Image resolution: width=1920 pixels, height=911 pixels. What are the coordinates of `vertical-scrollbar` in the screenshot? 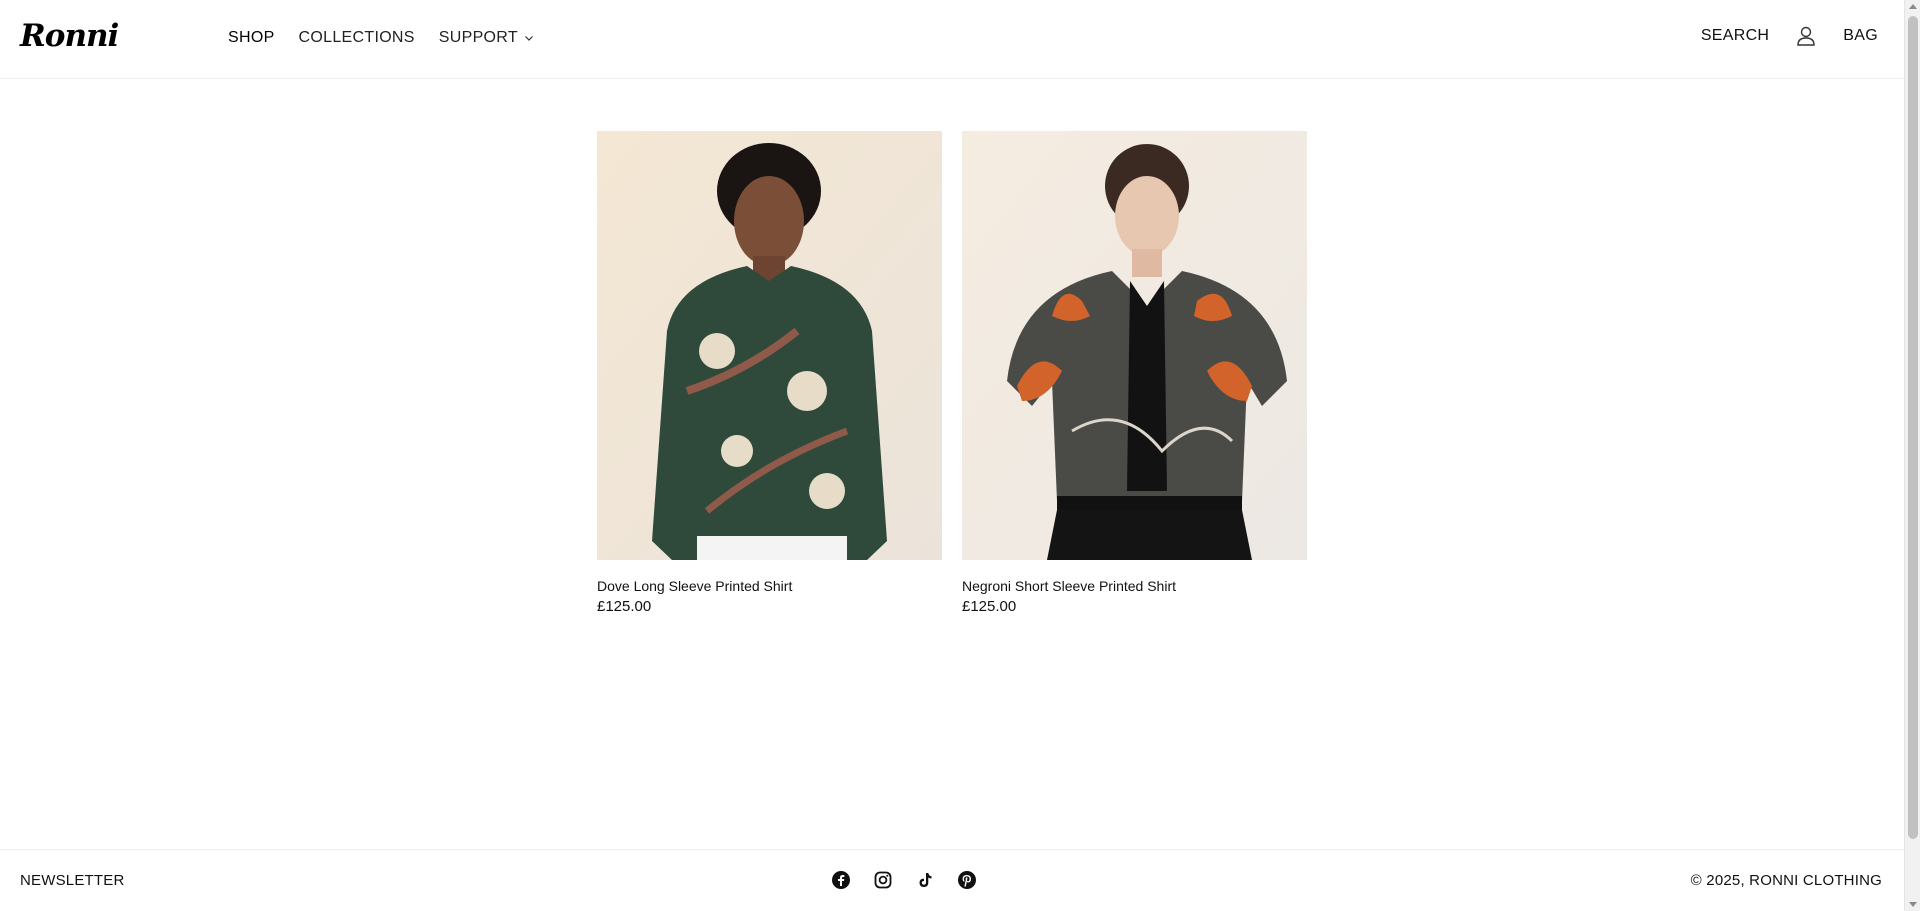 It's located at (1912, 455).